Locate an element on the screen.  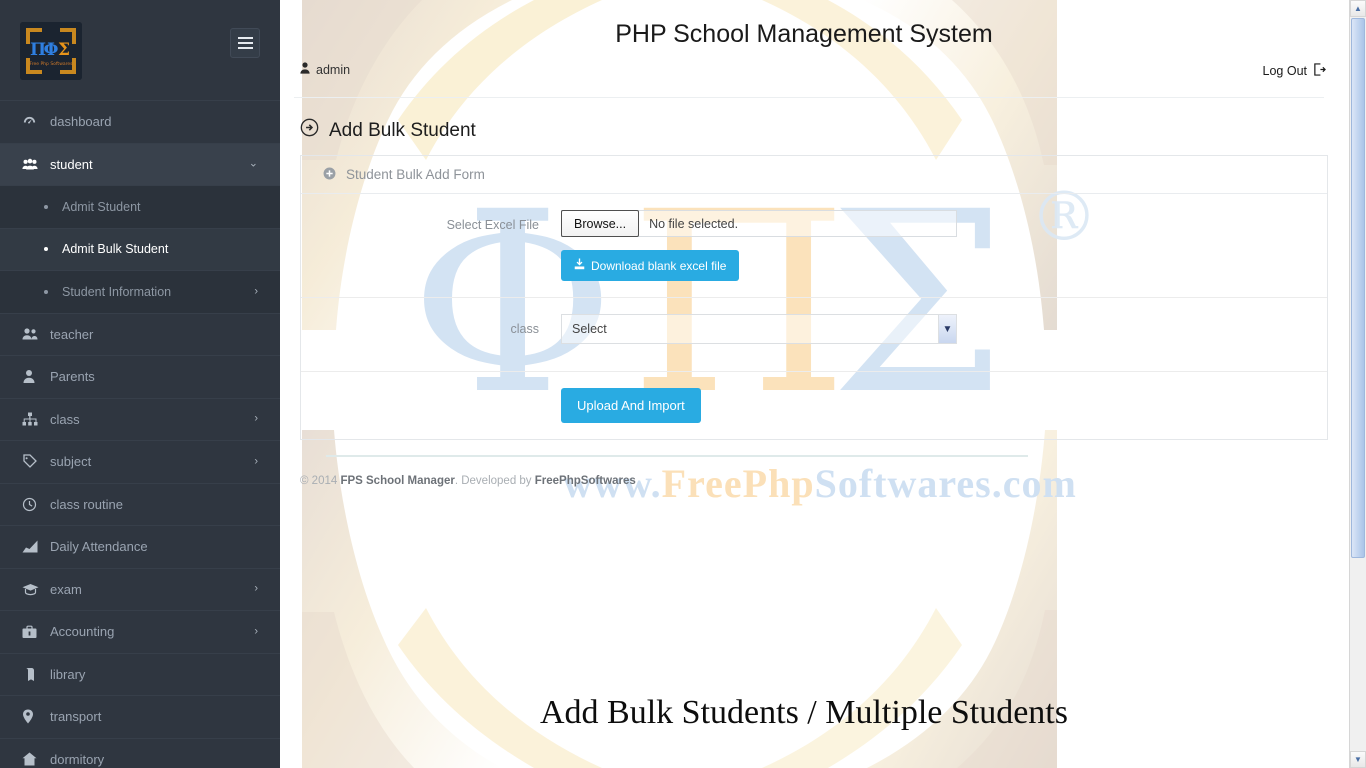
book-icon is located at coordinates (34, 674).